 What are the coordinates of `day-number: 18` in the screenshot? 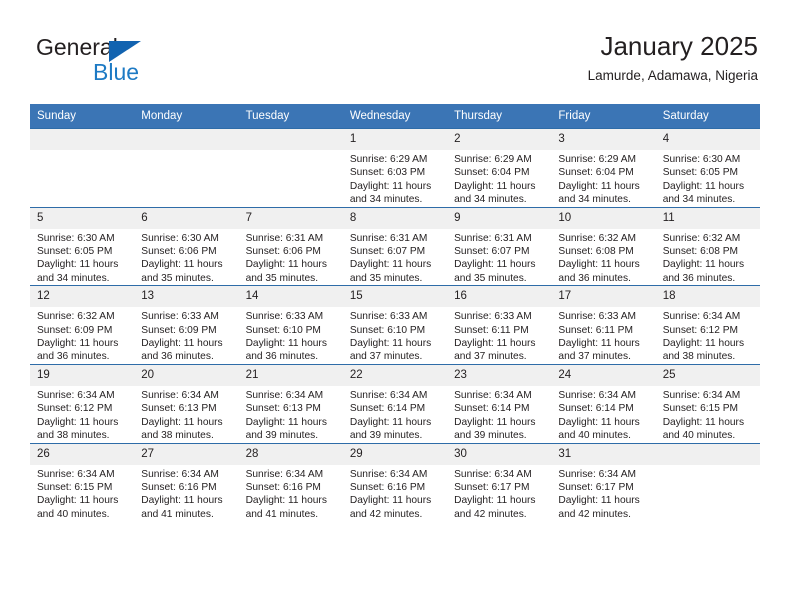 It's located at (707, 297).